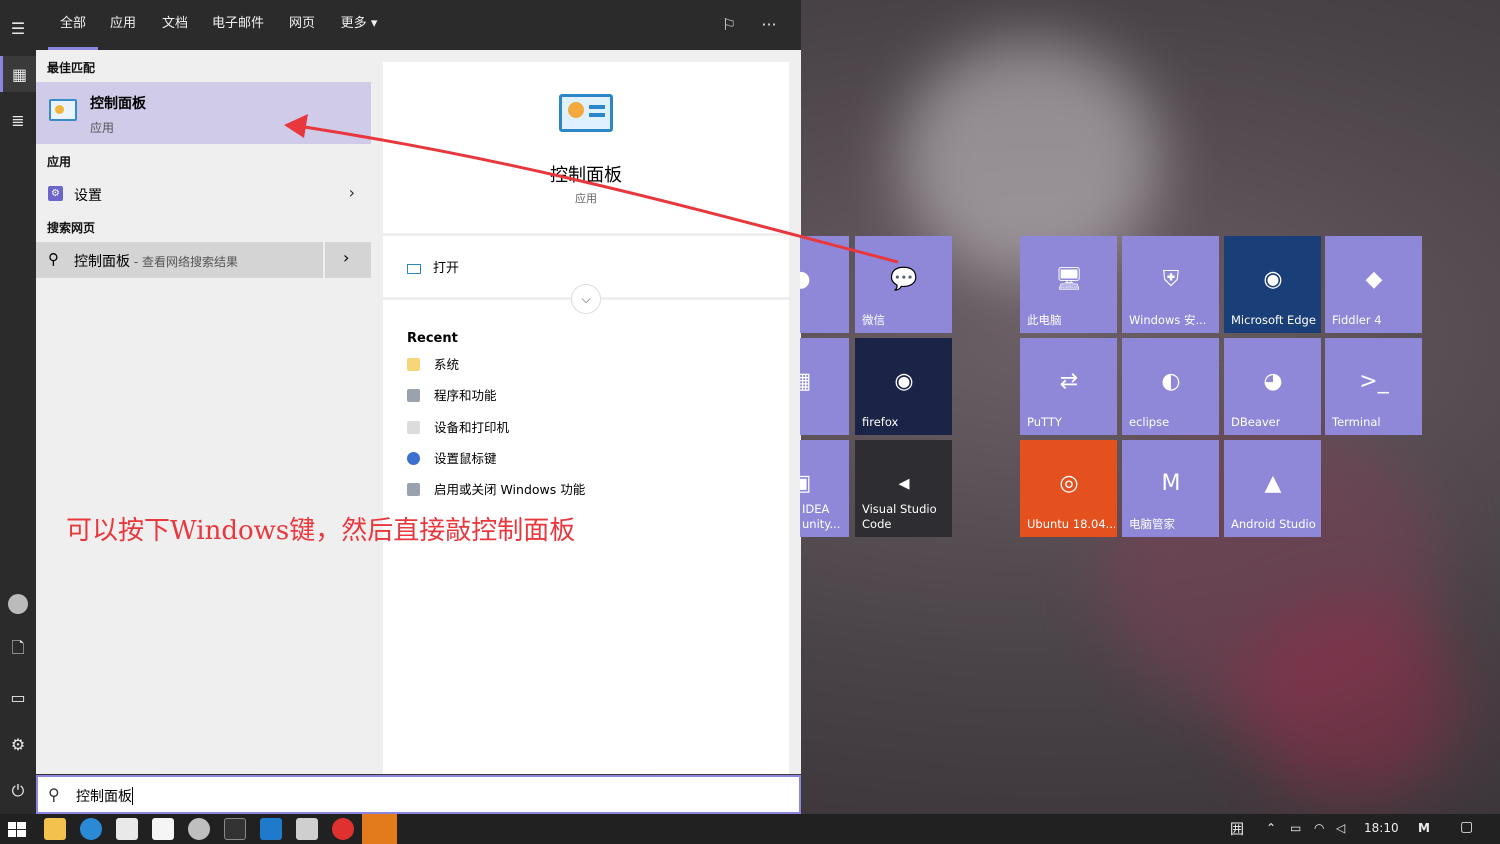  I want to click on chevron-up-icon: ⌃, so click(1271, 828).